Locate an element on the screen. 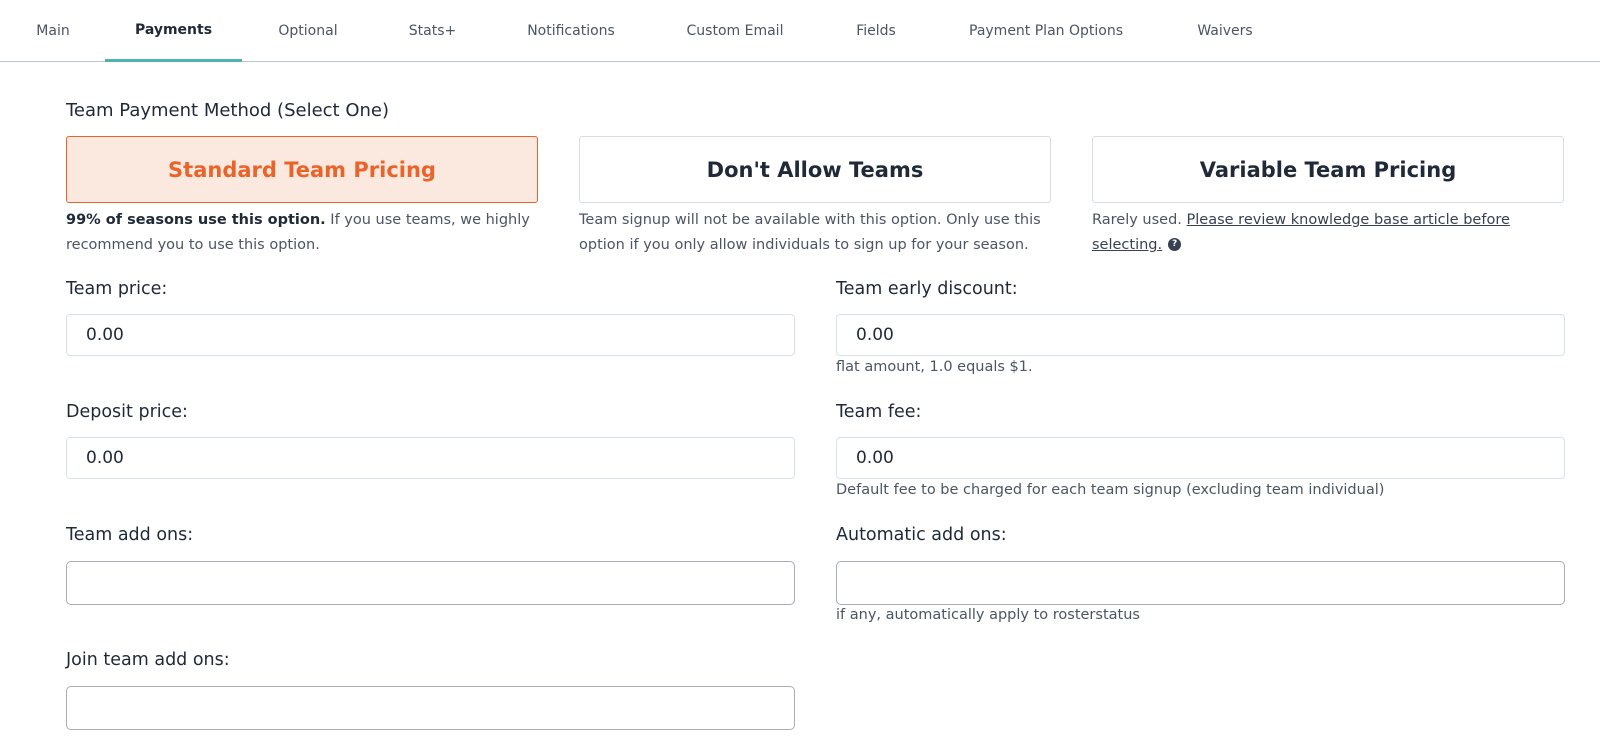 The height and width of the screenshot is (745, 1600). team-add-ons-label: Team add ons: is located at coordinates (130, 535).